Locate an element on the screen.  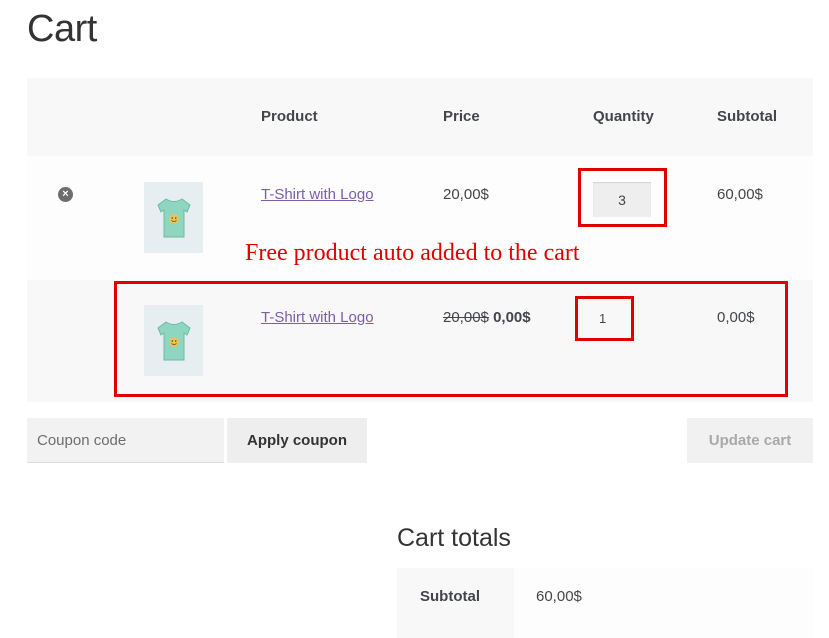
totals-label-cell: Subtotal is located at coordinates (455, 603).